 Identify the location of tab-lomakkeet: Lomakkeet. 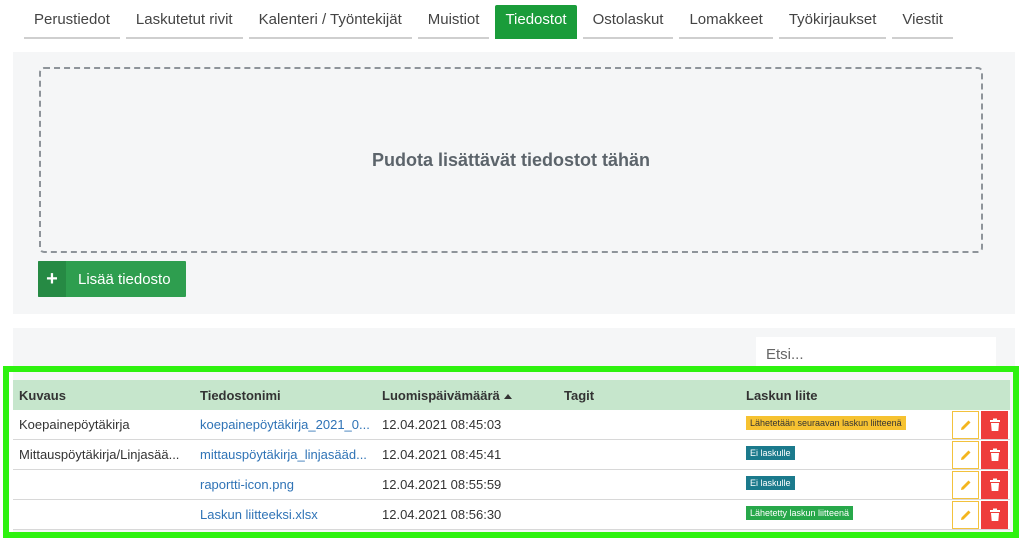
(726, 22).